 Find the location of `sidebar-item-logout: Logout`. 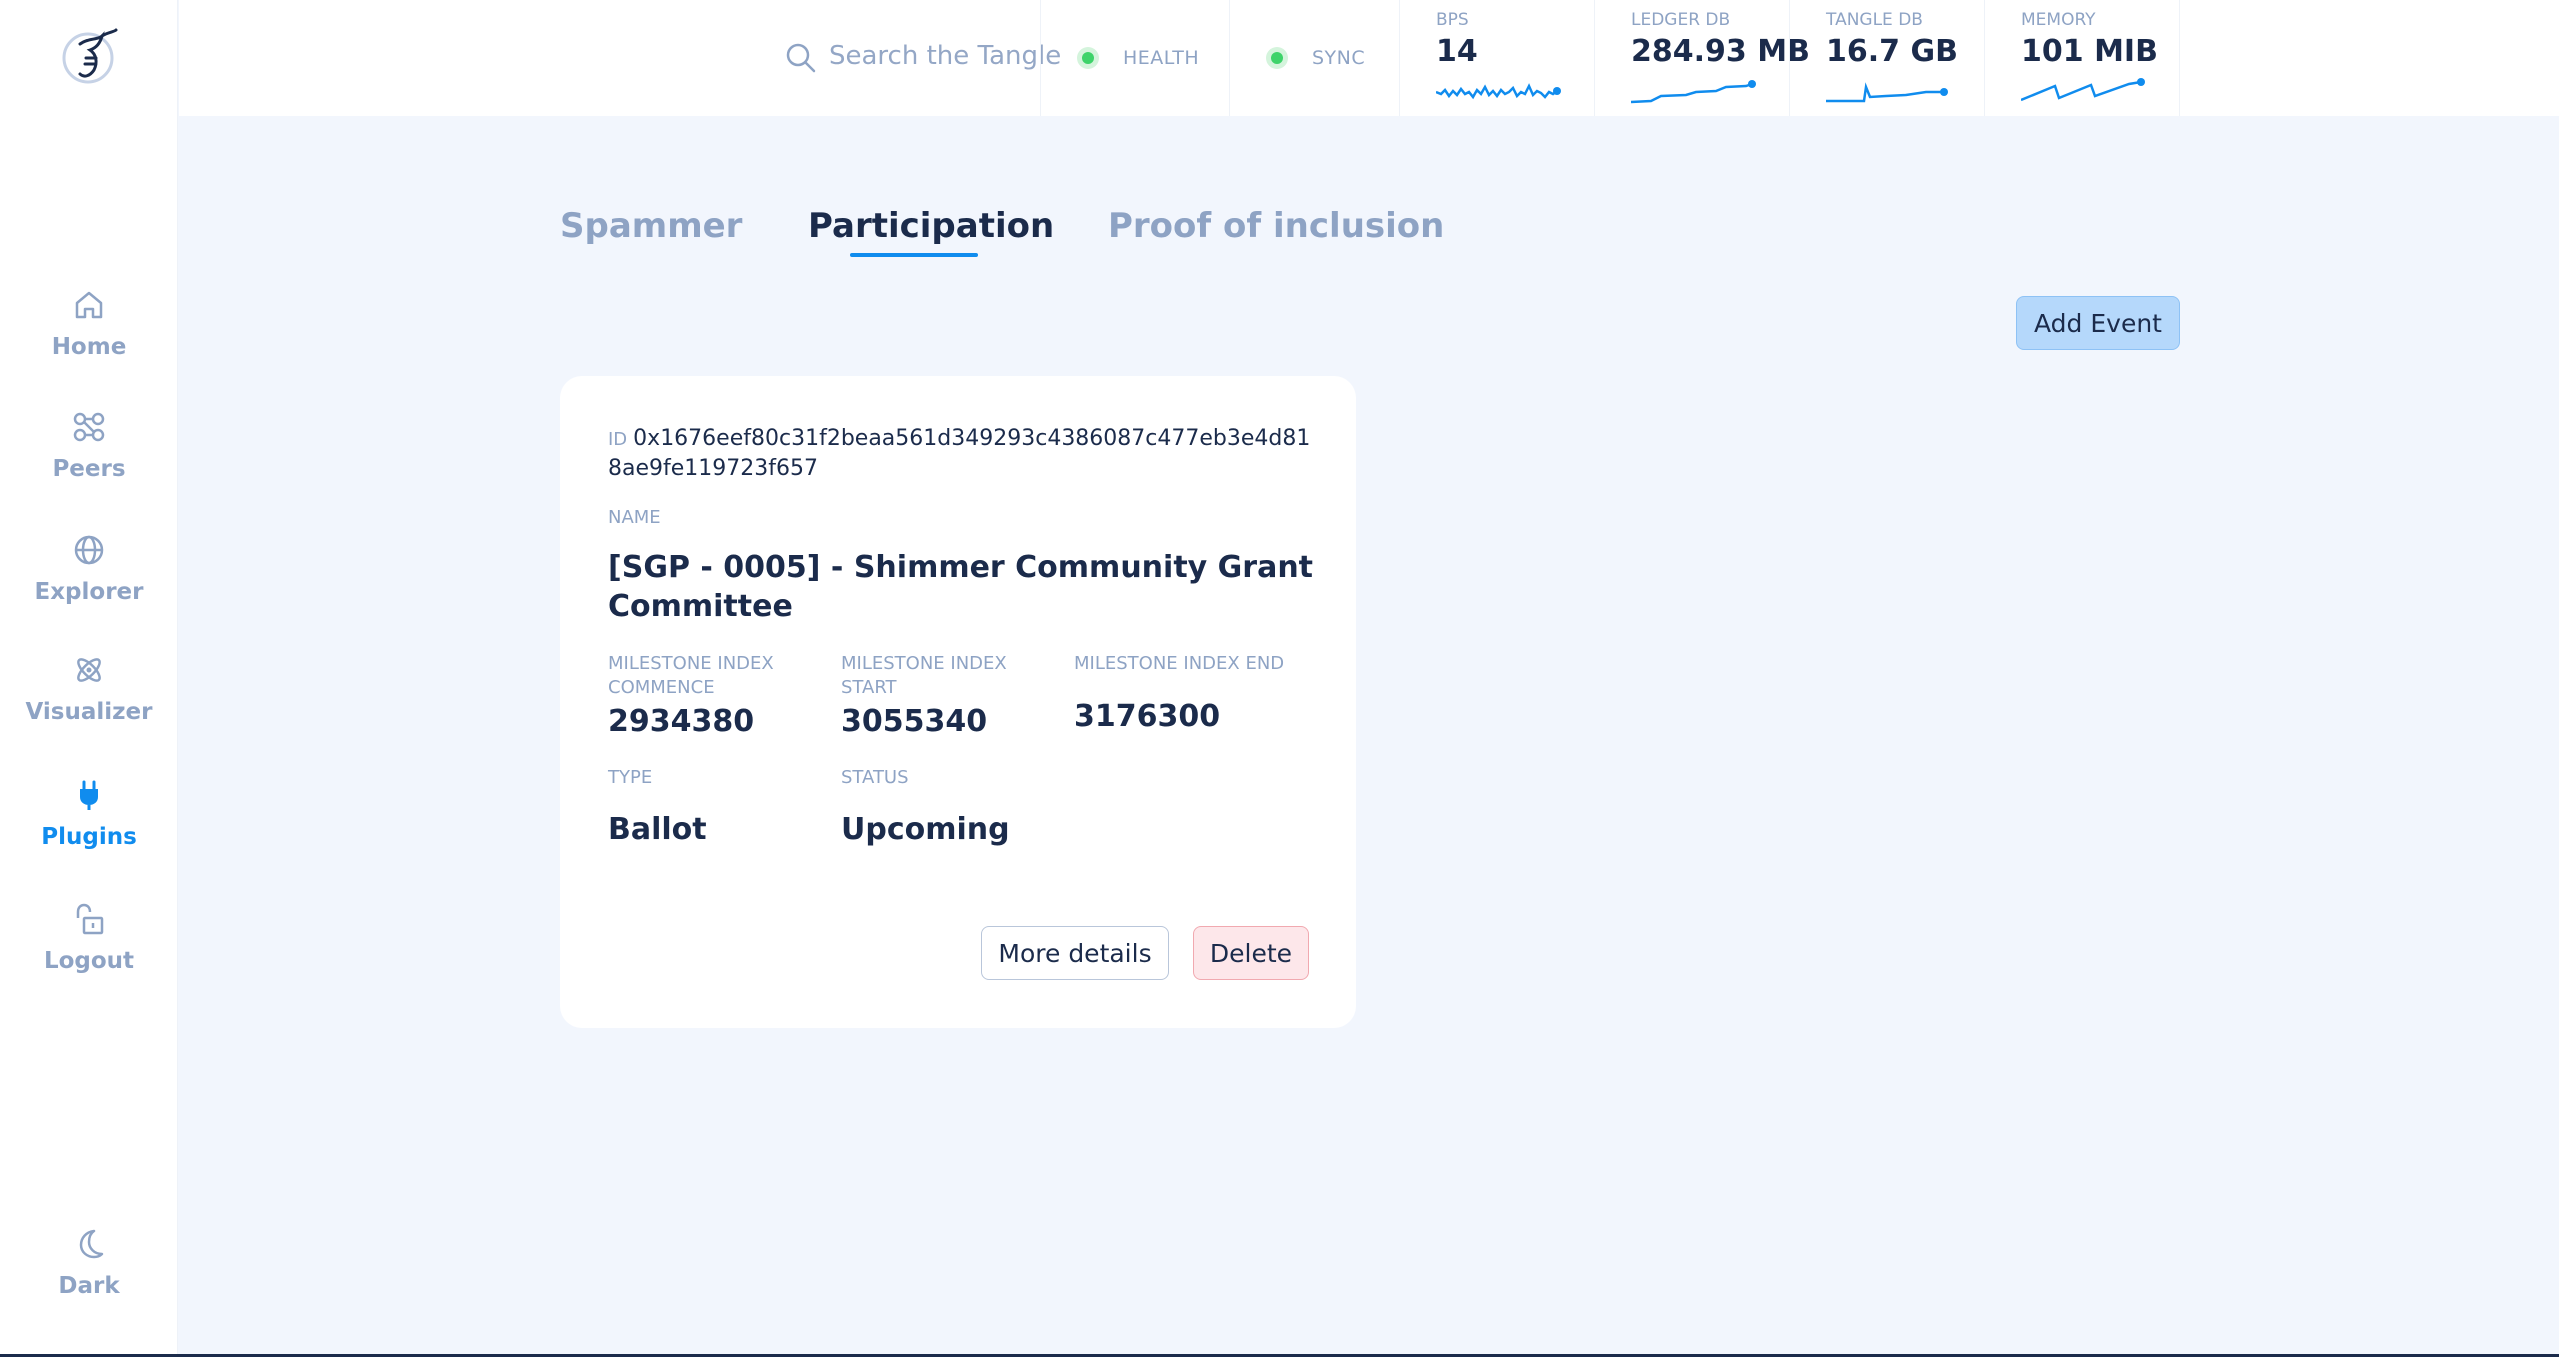

sidebar-item-logout: Logout is located at coordinates (89, 952).